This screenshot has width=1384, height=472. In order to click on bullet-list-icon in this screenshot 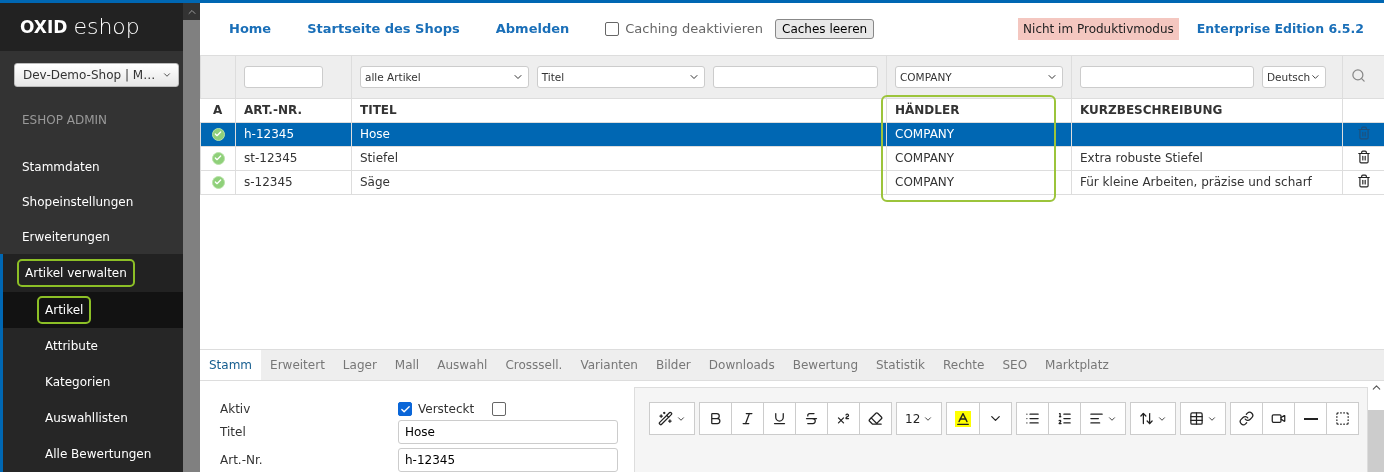, I will do `click(1033, 418)`.